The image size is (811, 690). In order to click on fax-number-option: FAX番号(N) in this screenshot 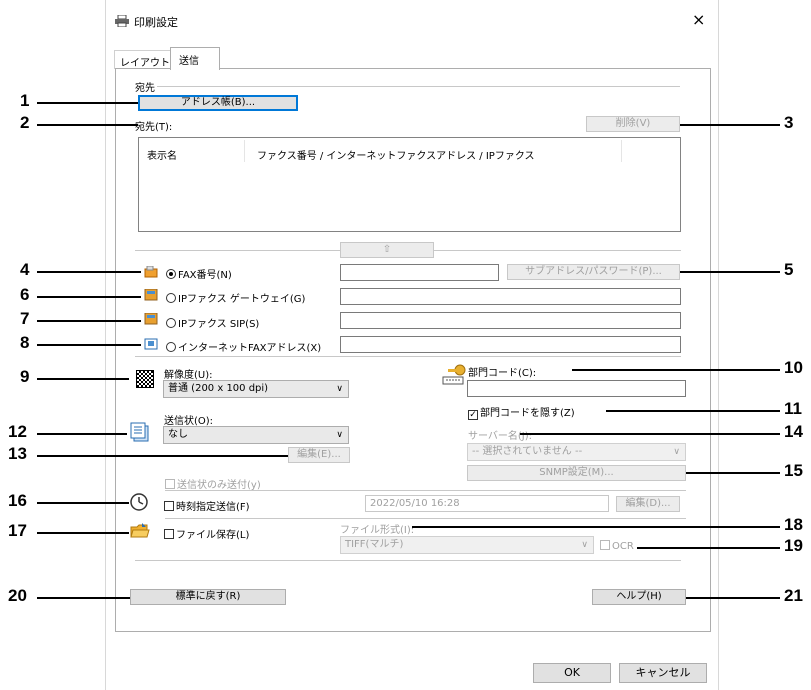, I will do `click(199, 273)`.